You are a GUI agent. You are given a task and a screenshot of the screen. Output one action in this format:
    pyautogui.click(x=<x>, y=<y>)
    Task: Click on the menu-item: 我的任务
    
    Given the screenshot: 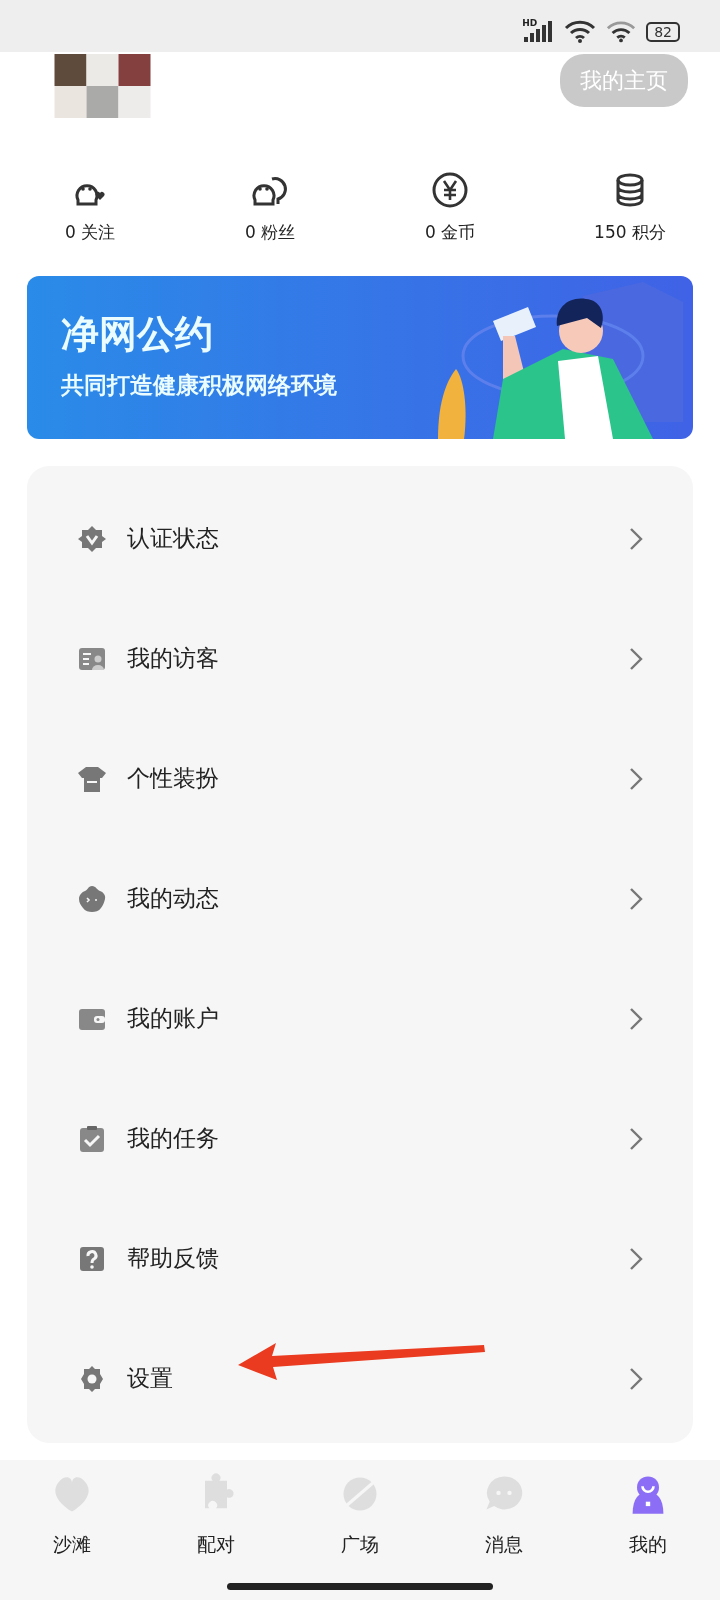 What is the action you would take?
    pyautogui.click(x=360, y=1138)
    